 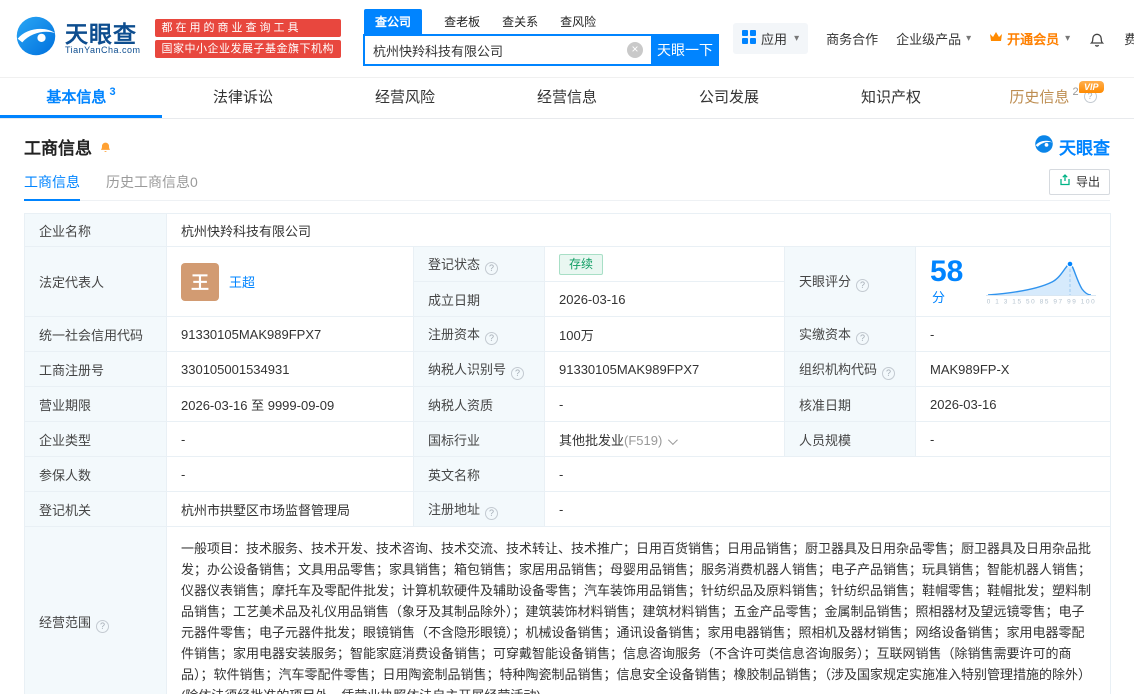 What do you see at coordinates (95, 439) in the screenshot?
I see `field-label-company-type: 企业类型` at bounding box center [95, 439].